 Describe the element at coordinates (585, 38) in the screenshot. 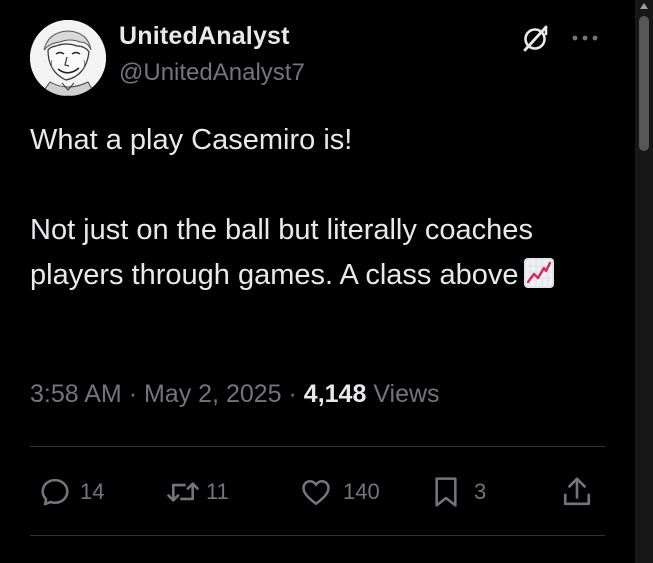

I see `more-icon` at that location.